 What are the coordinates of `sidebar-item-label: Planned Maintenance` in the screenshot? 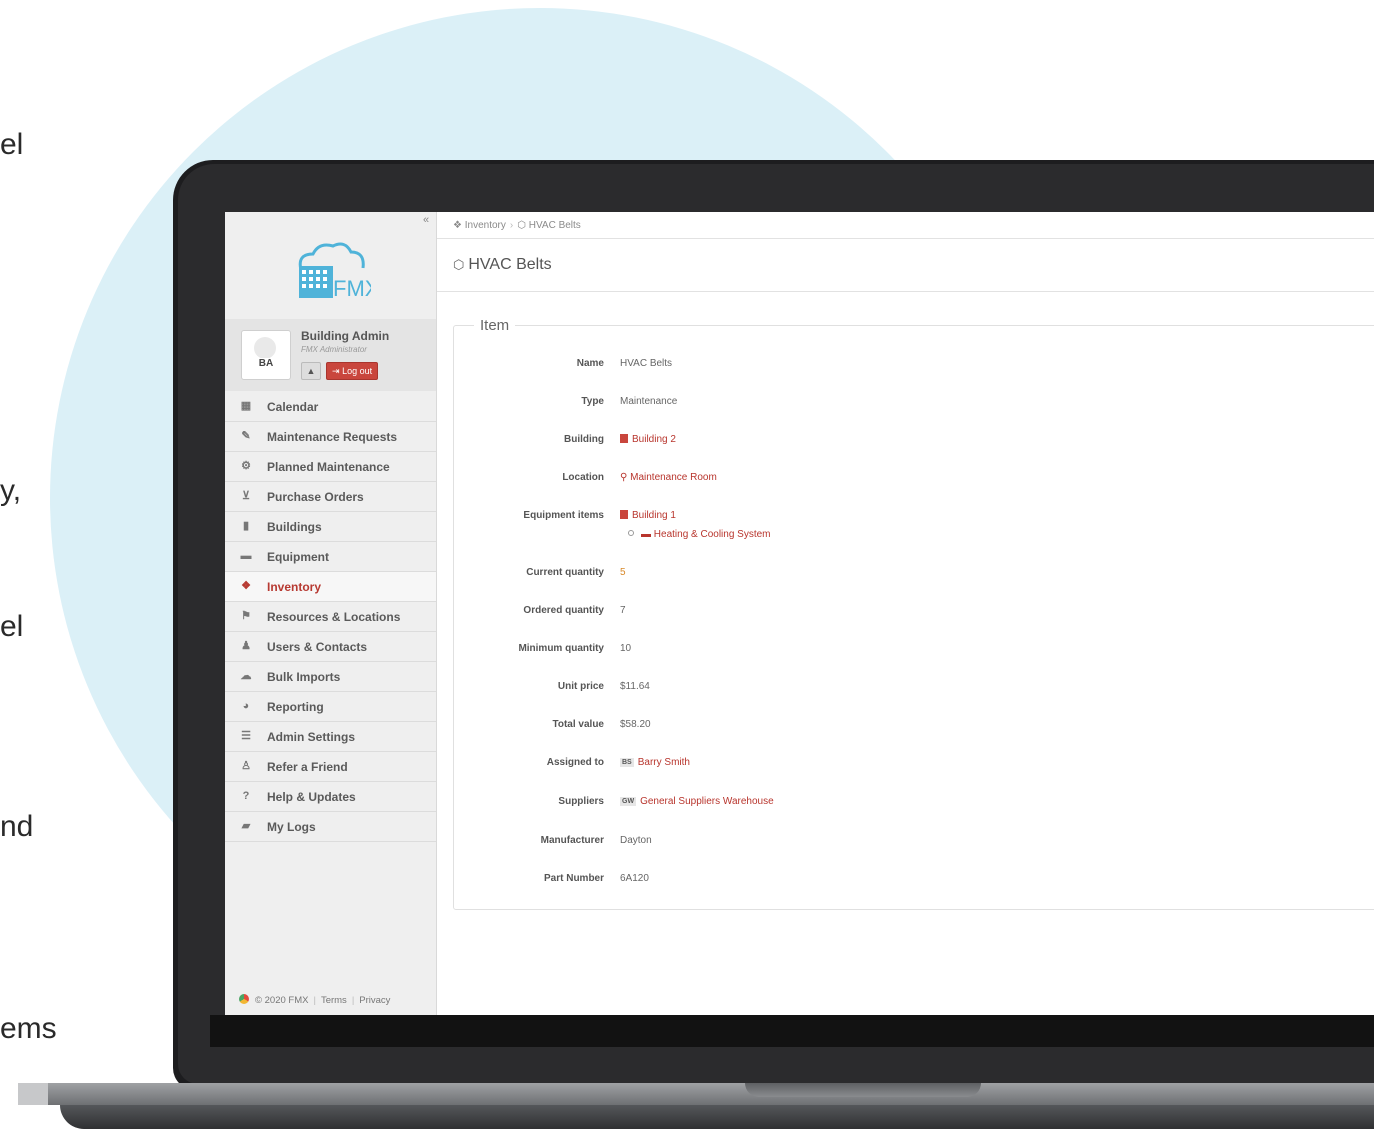 It's located at (328, 467).